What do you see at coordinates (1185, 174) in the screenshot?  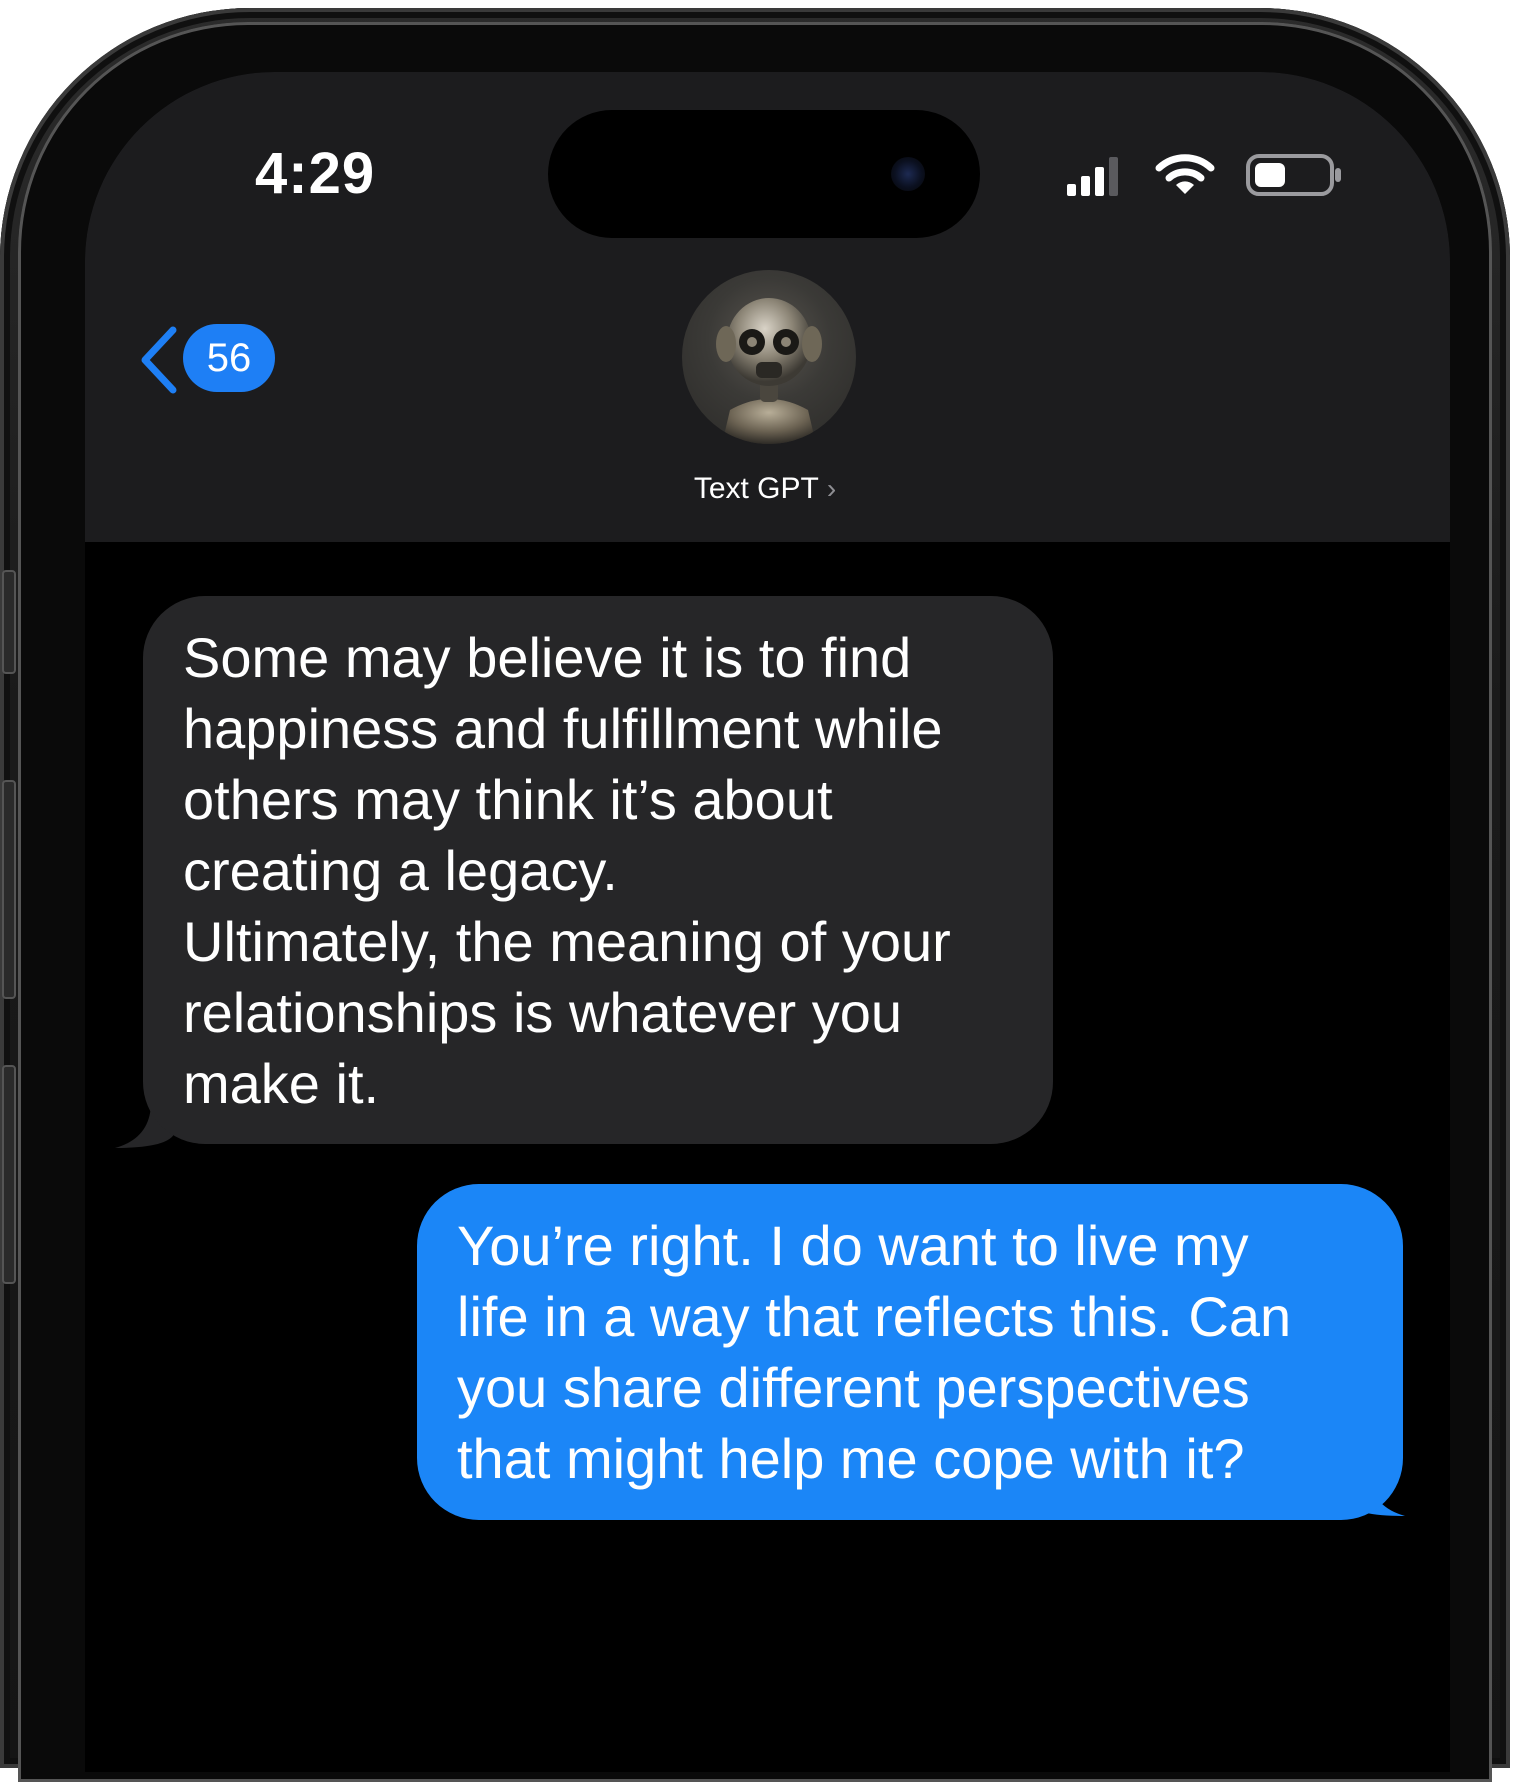 I see `wifi-icon` at bounding box center [1185, 174].